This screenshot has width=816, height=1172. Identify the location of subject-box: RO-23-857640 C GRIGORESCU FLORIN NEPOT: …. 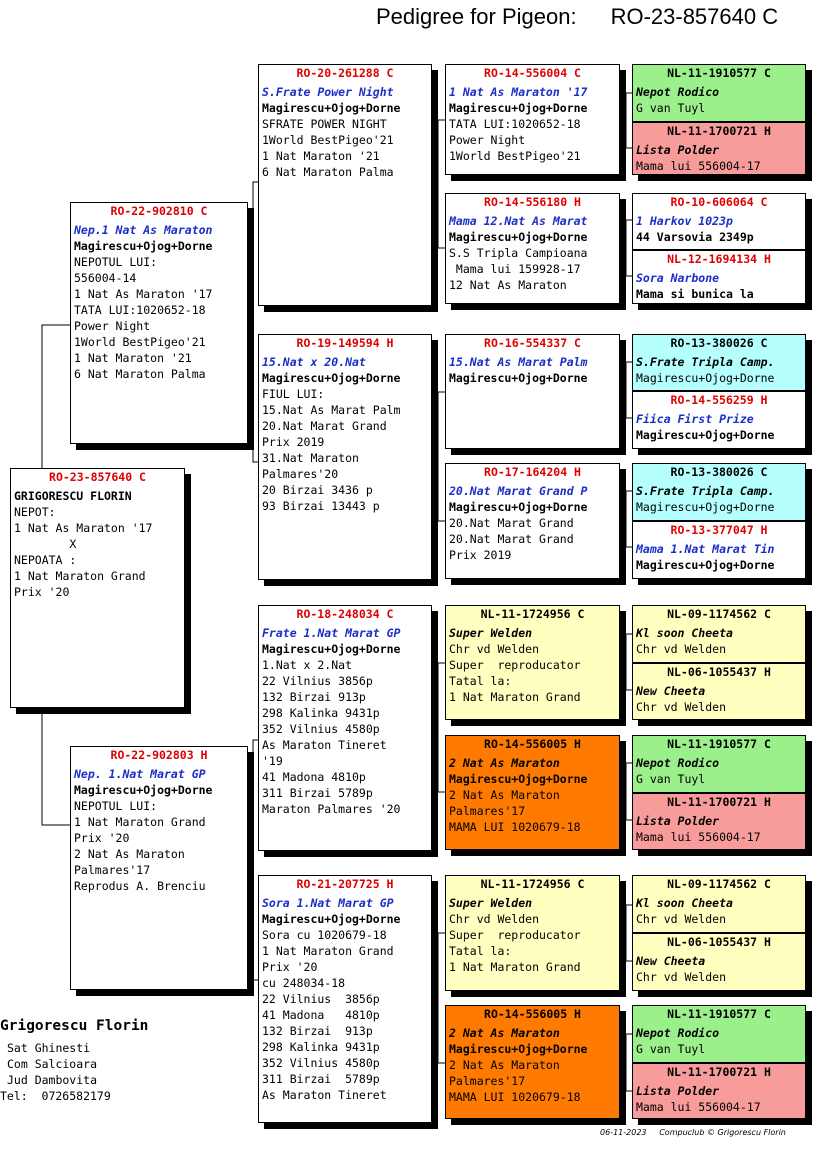
(97, 588).